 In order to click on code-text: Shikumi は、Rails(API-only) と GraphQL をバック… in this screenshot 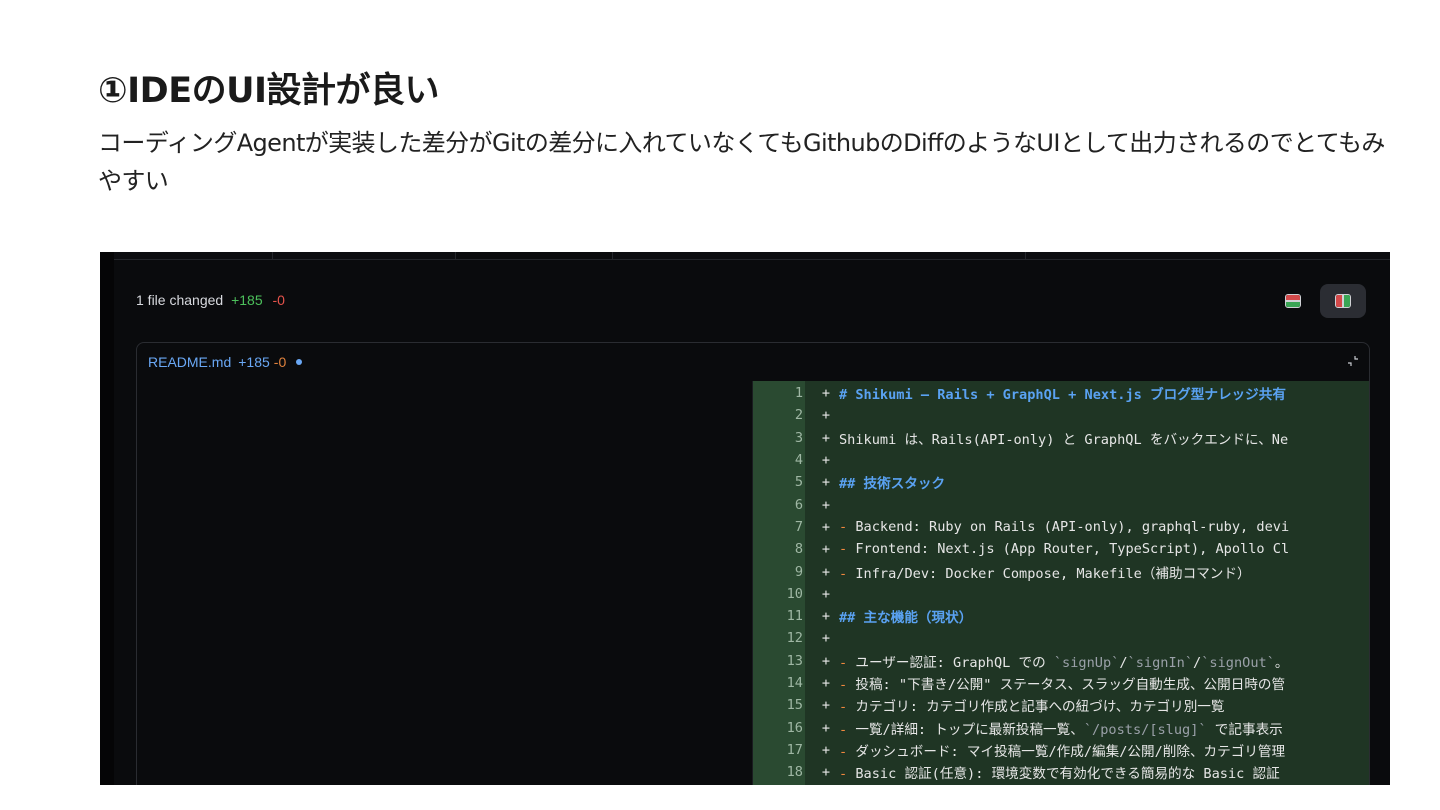, I will do `click(1064, 439)`.